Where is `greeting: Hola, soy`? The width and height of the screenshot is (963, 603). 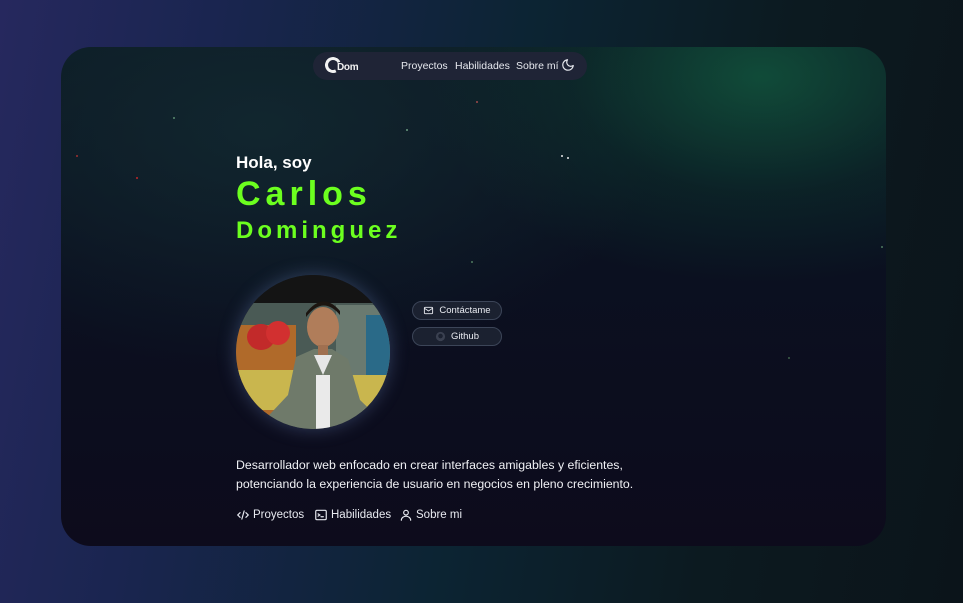 greeting: Hola, soy is located at coordinates (274, 162).